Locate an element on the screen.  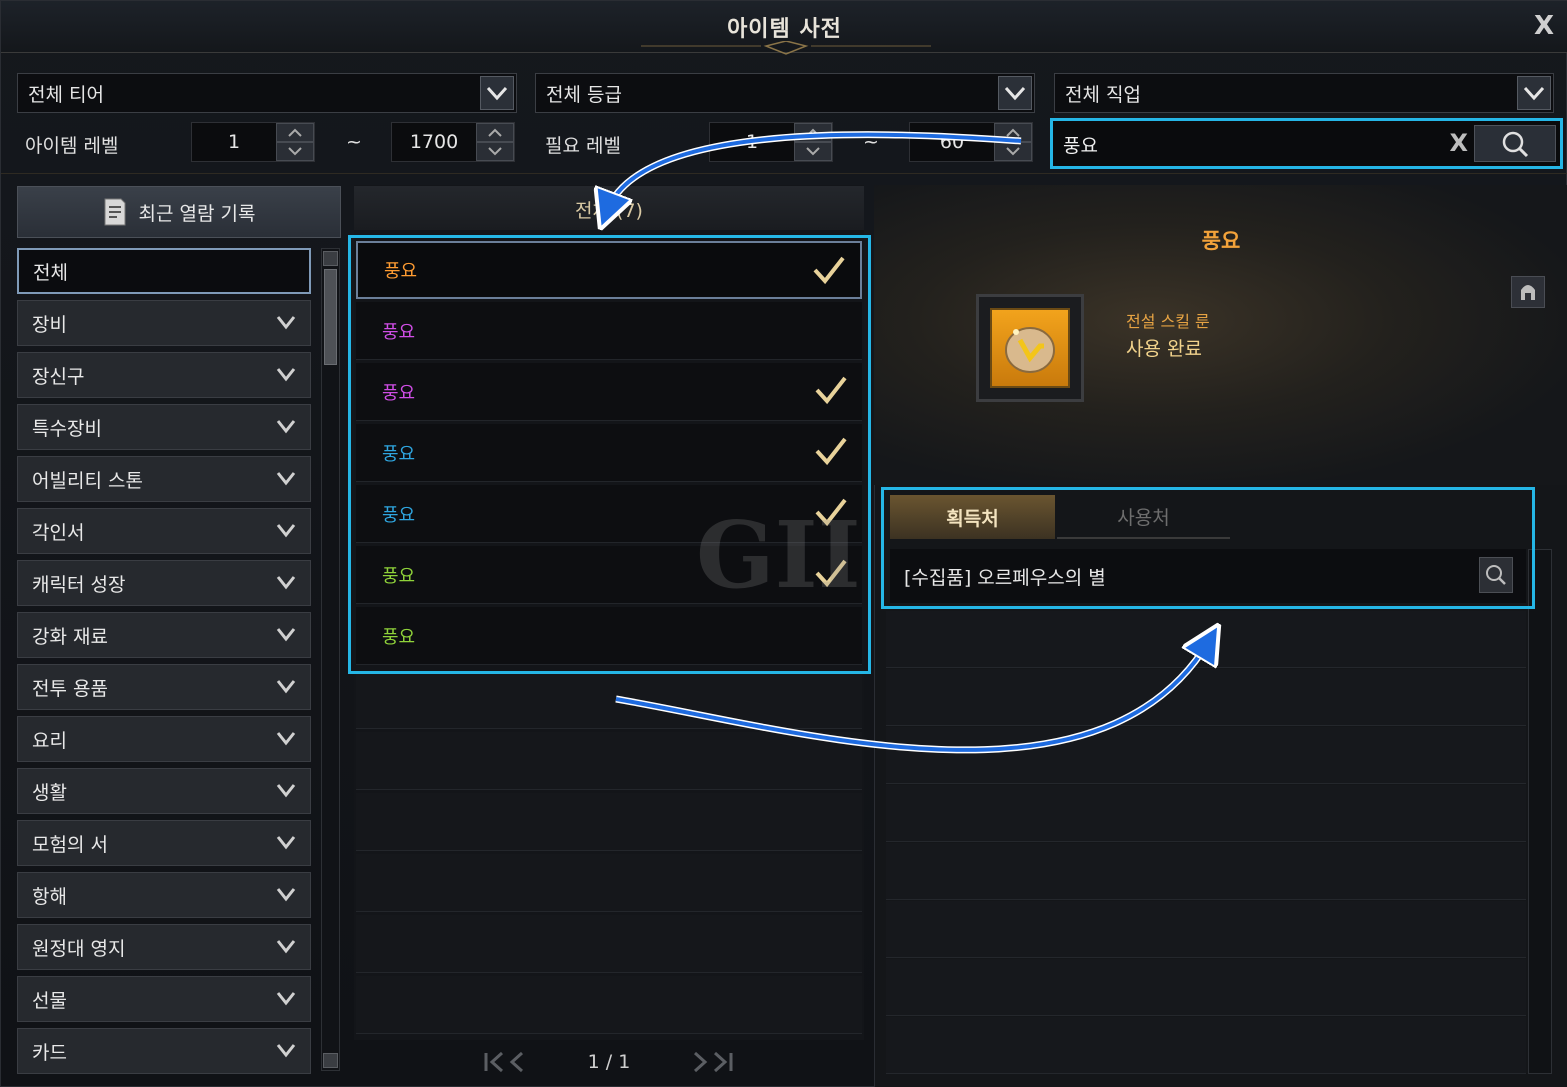
item-level-label: 아이템 레벨 is located at coordinates (72, 146).